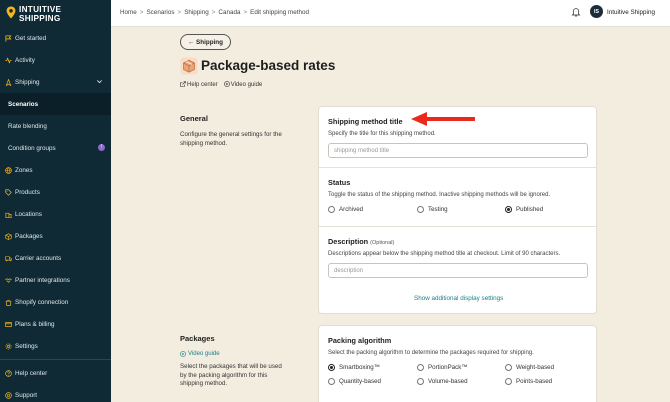 Image resolution: width=670 pixels, height=402 pixels. What do you see at coordinates (183, 84) in the screenshot?
I see `external-link-icon` at bounding box center [183, 84].